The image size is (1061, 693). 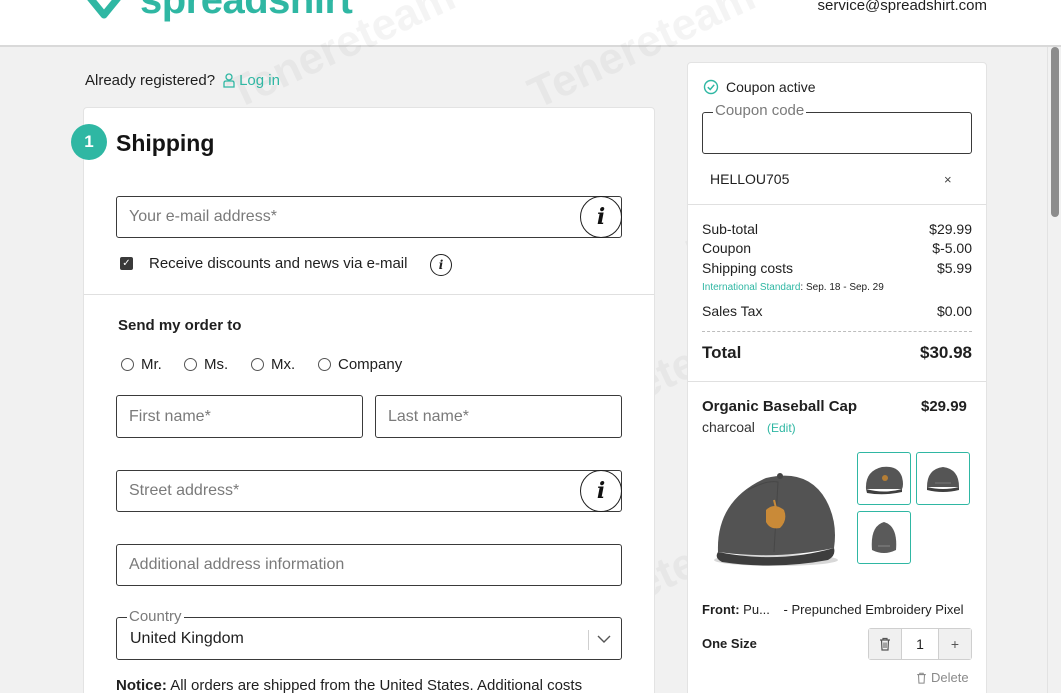 I want to click on total-label: Total, so click(x=722, y=352).